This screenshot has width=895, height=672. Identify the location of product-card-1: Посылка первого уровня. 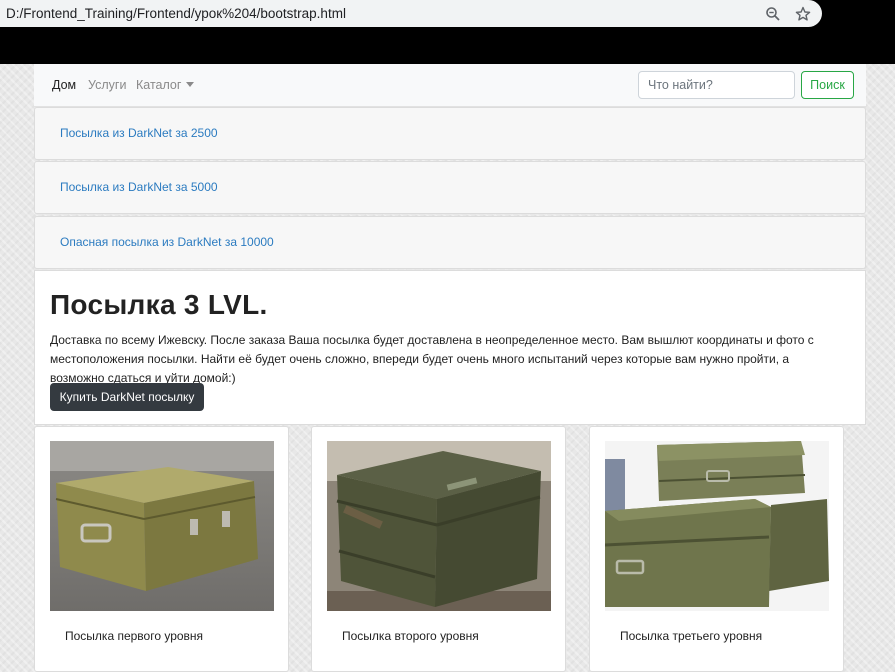
(161, 549).